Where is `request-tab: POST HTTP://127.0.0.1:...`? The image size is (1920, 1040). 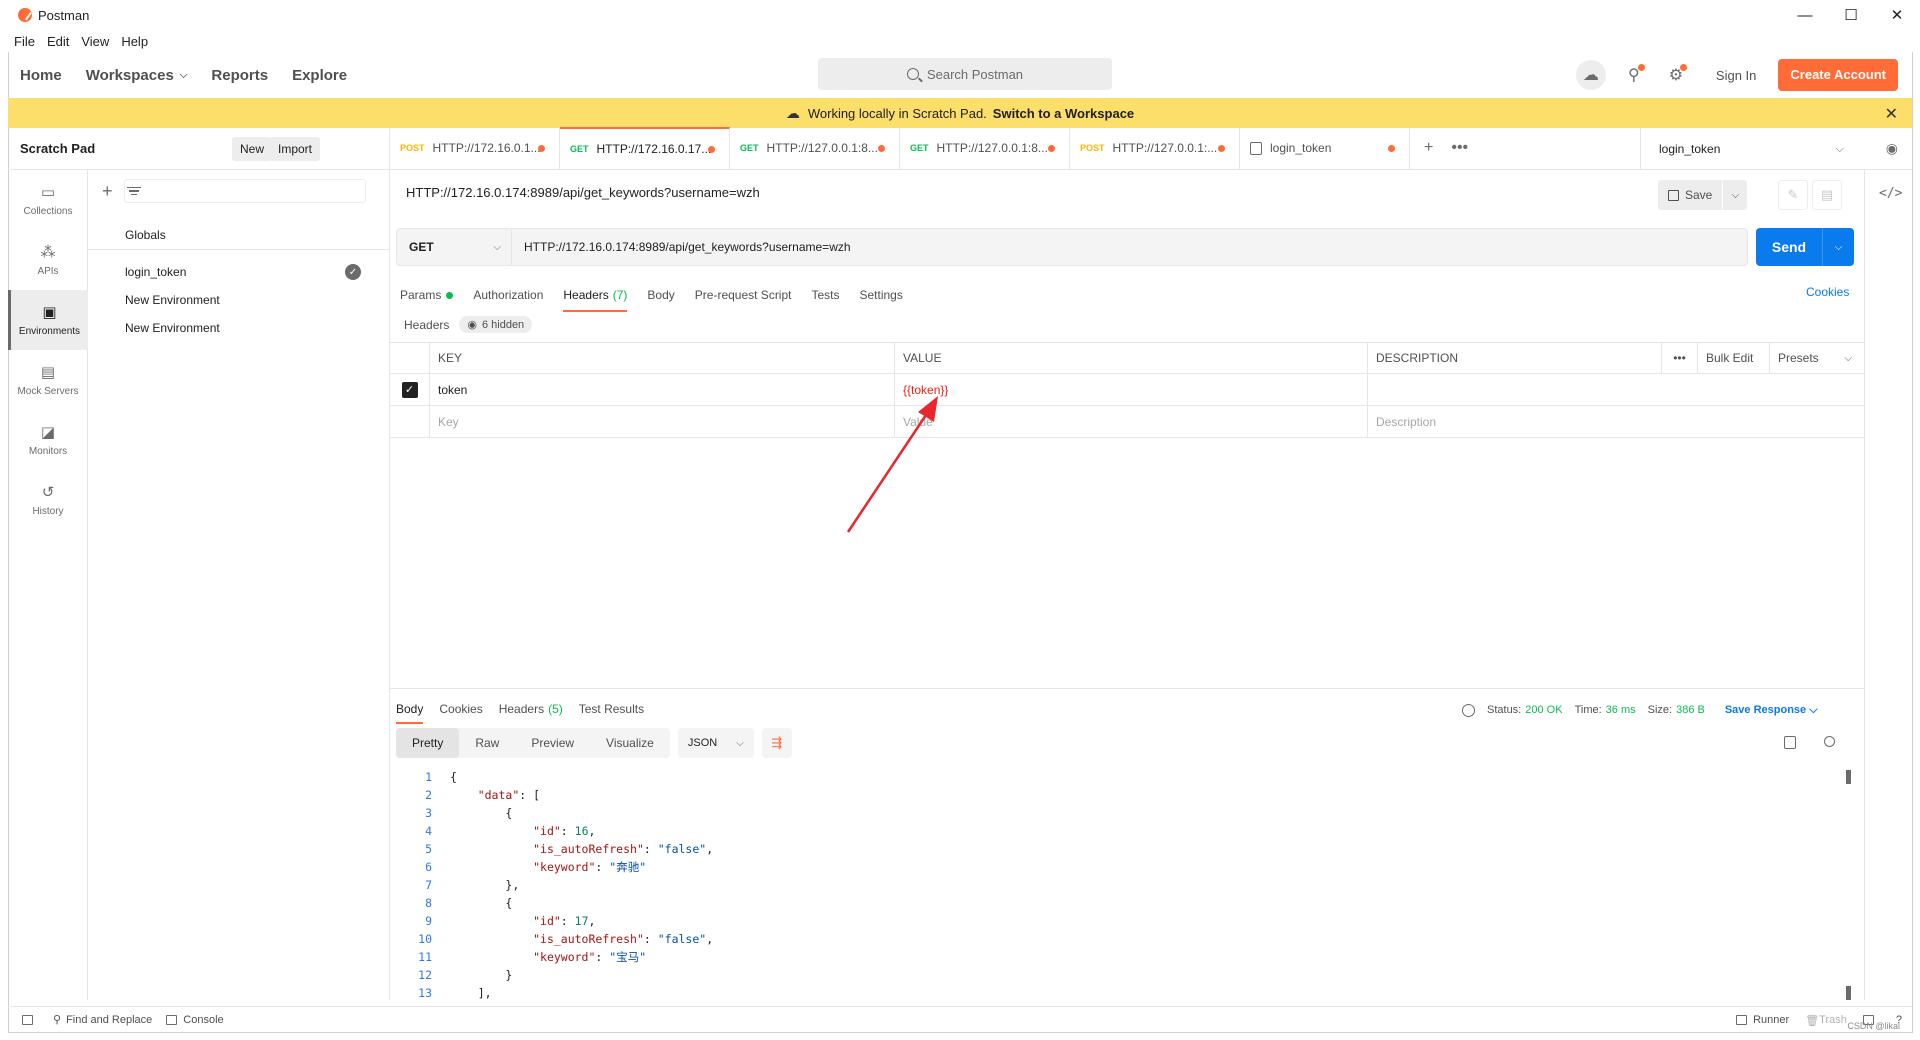
request-tab: POST HTTP://127.0.0.1:... is located at coordinates (1155, 148).